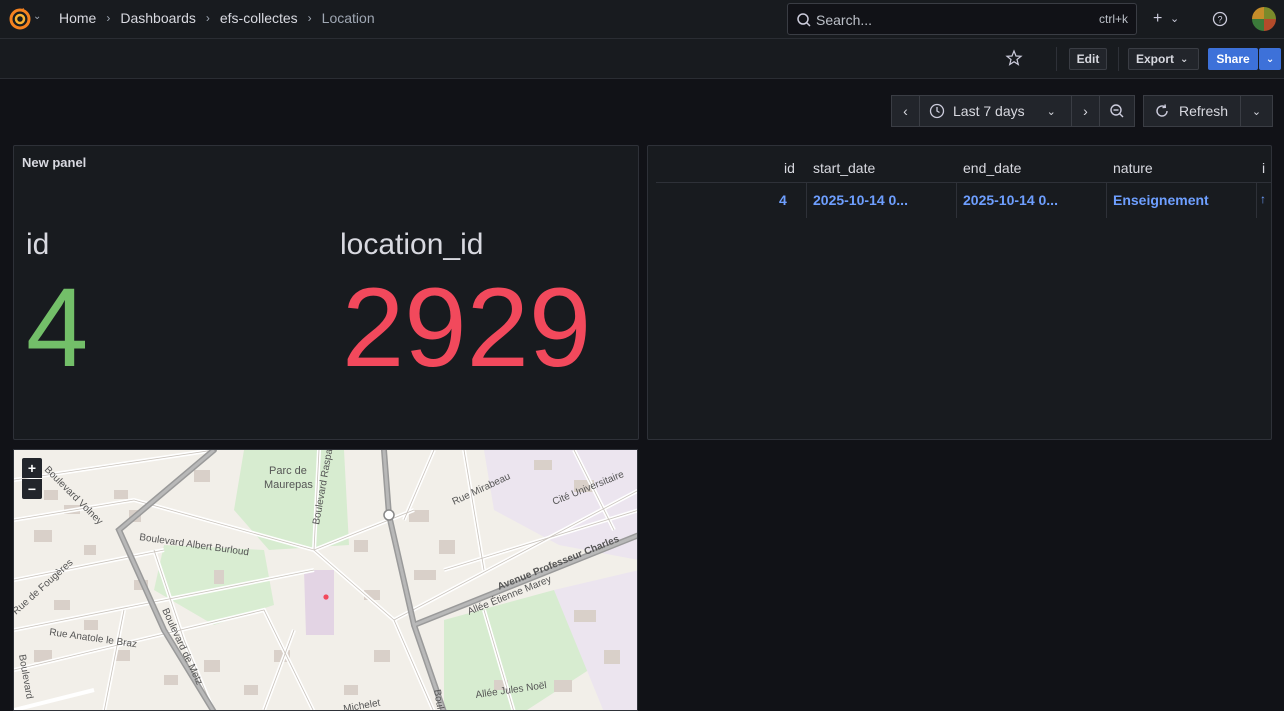 The width and height of the screenshot is (1284, 711). Describe the element at coordinates (77, 18) in the screenshot. I see `breadcrumb-home: Home` at that location.